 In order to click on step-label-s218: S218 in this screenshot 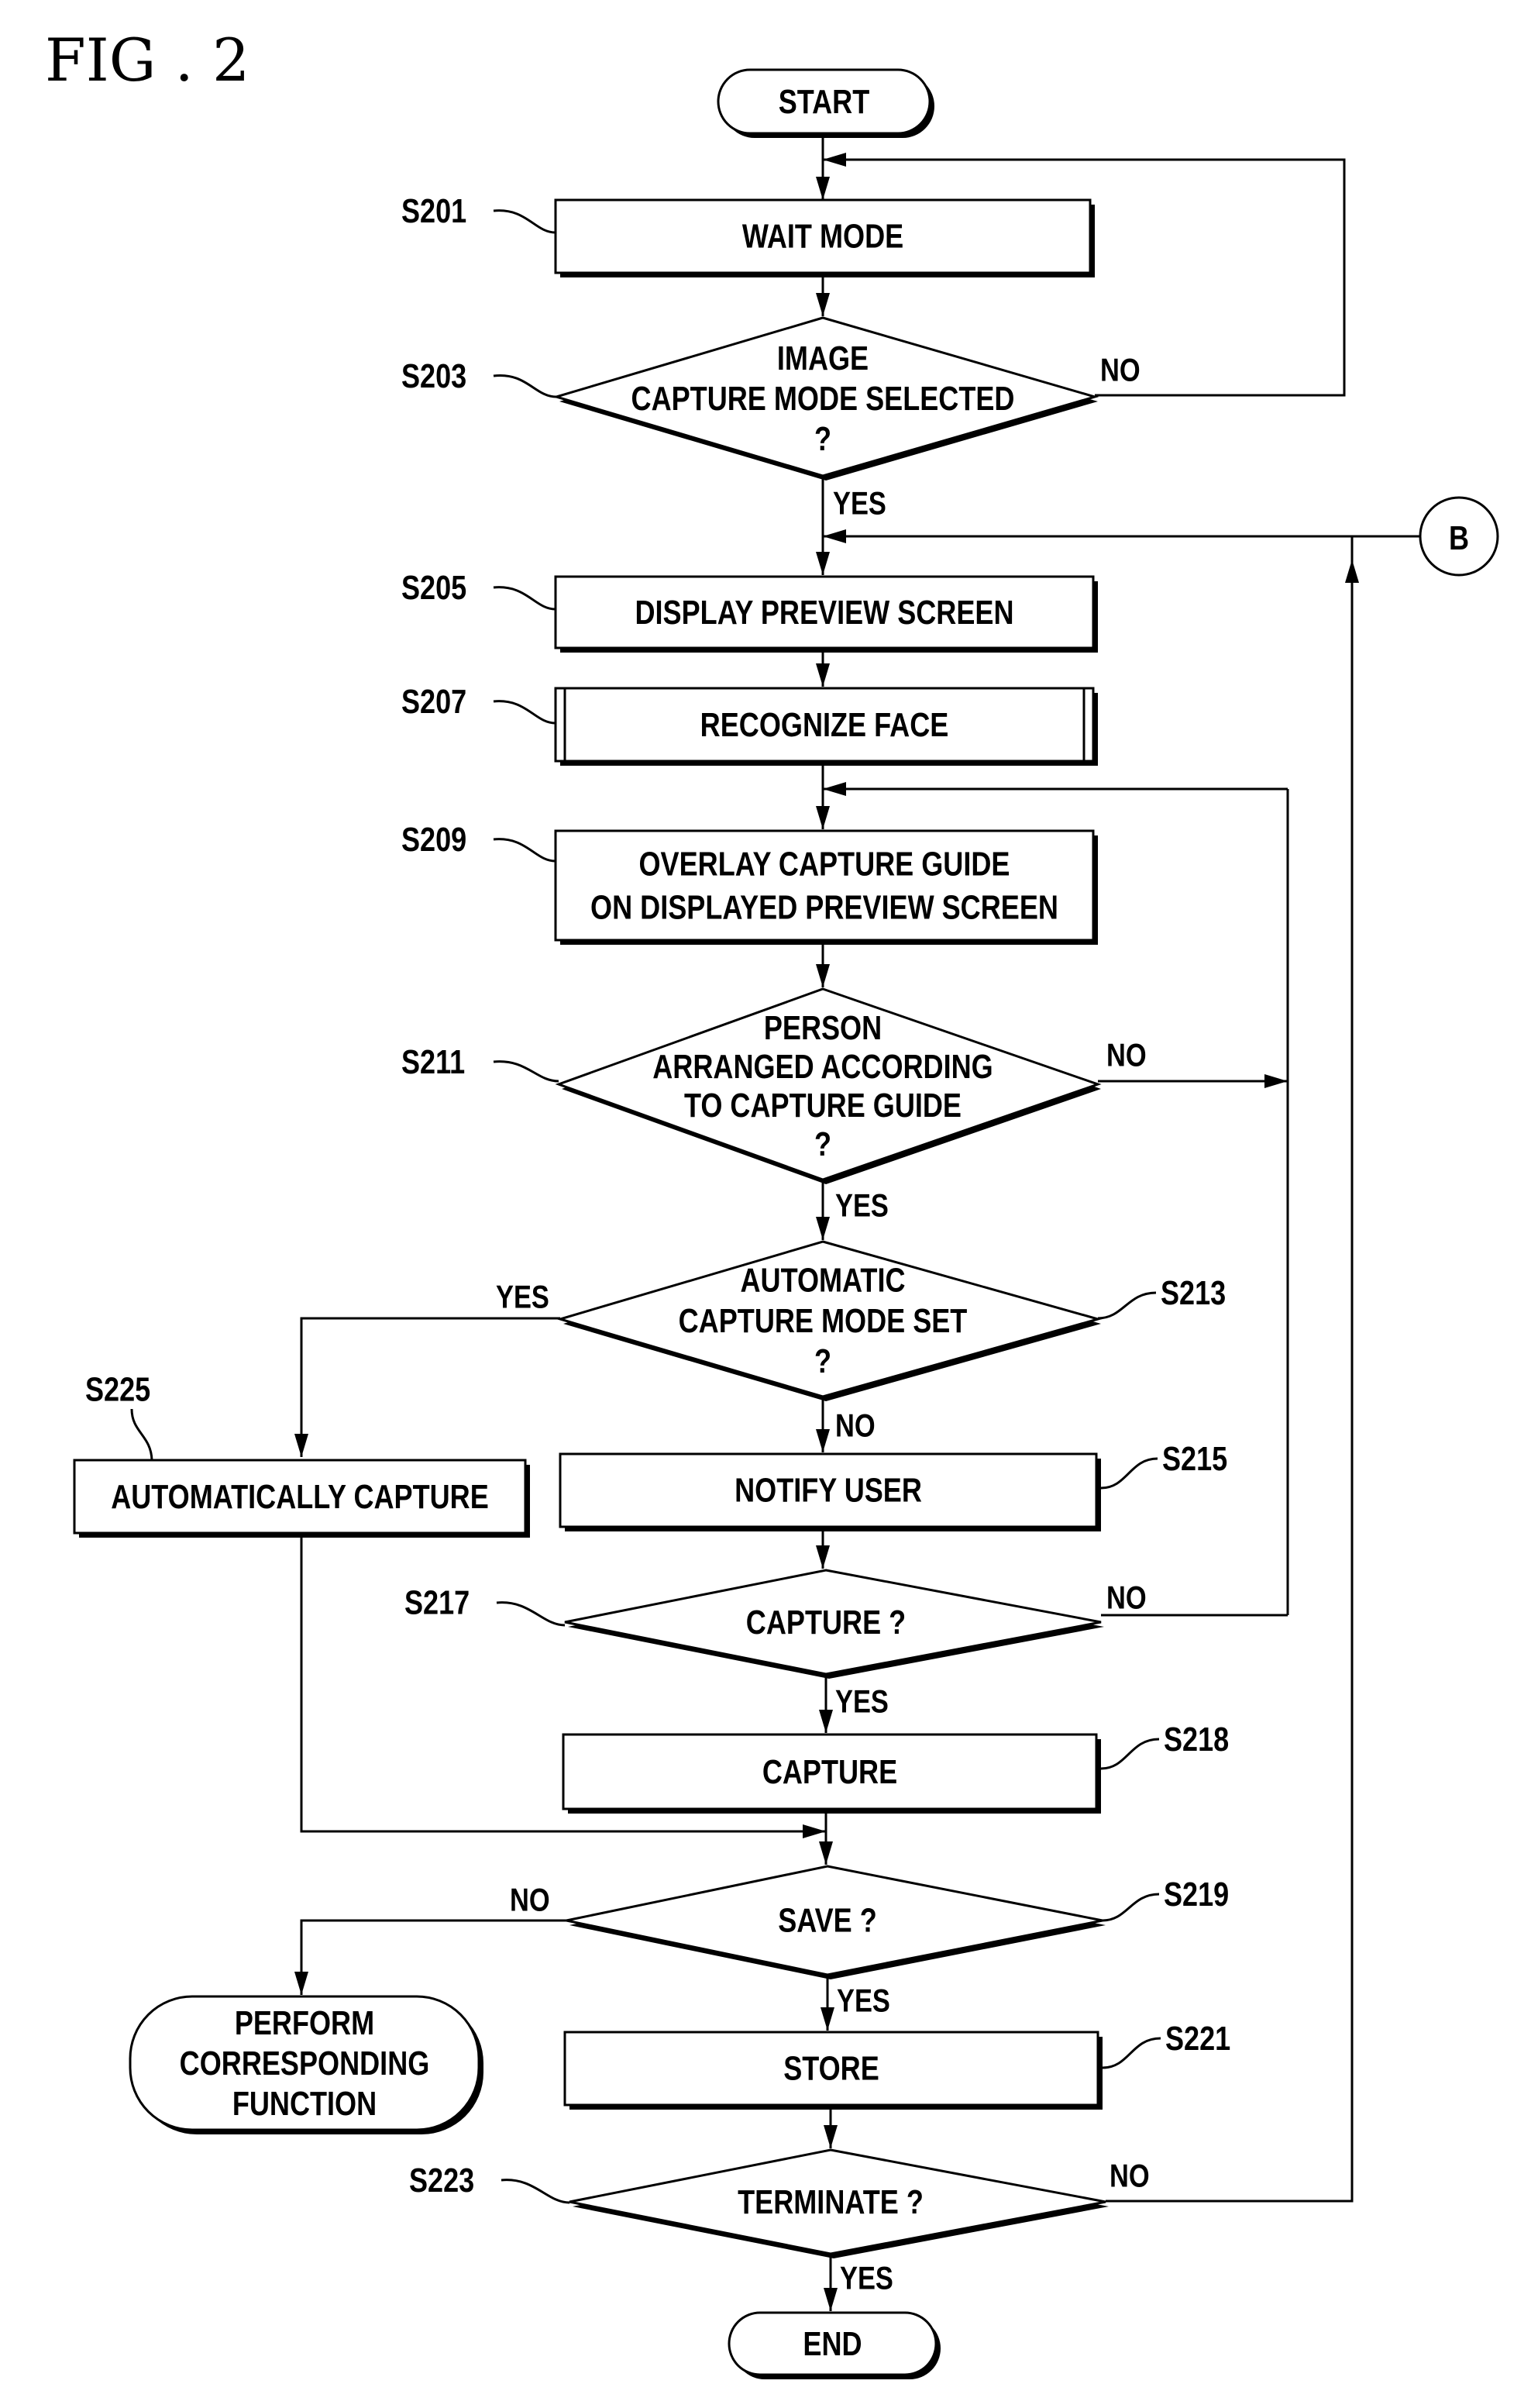, I will do `click(1196, 1739)`.